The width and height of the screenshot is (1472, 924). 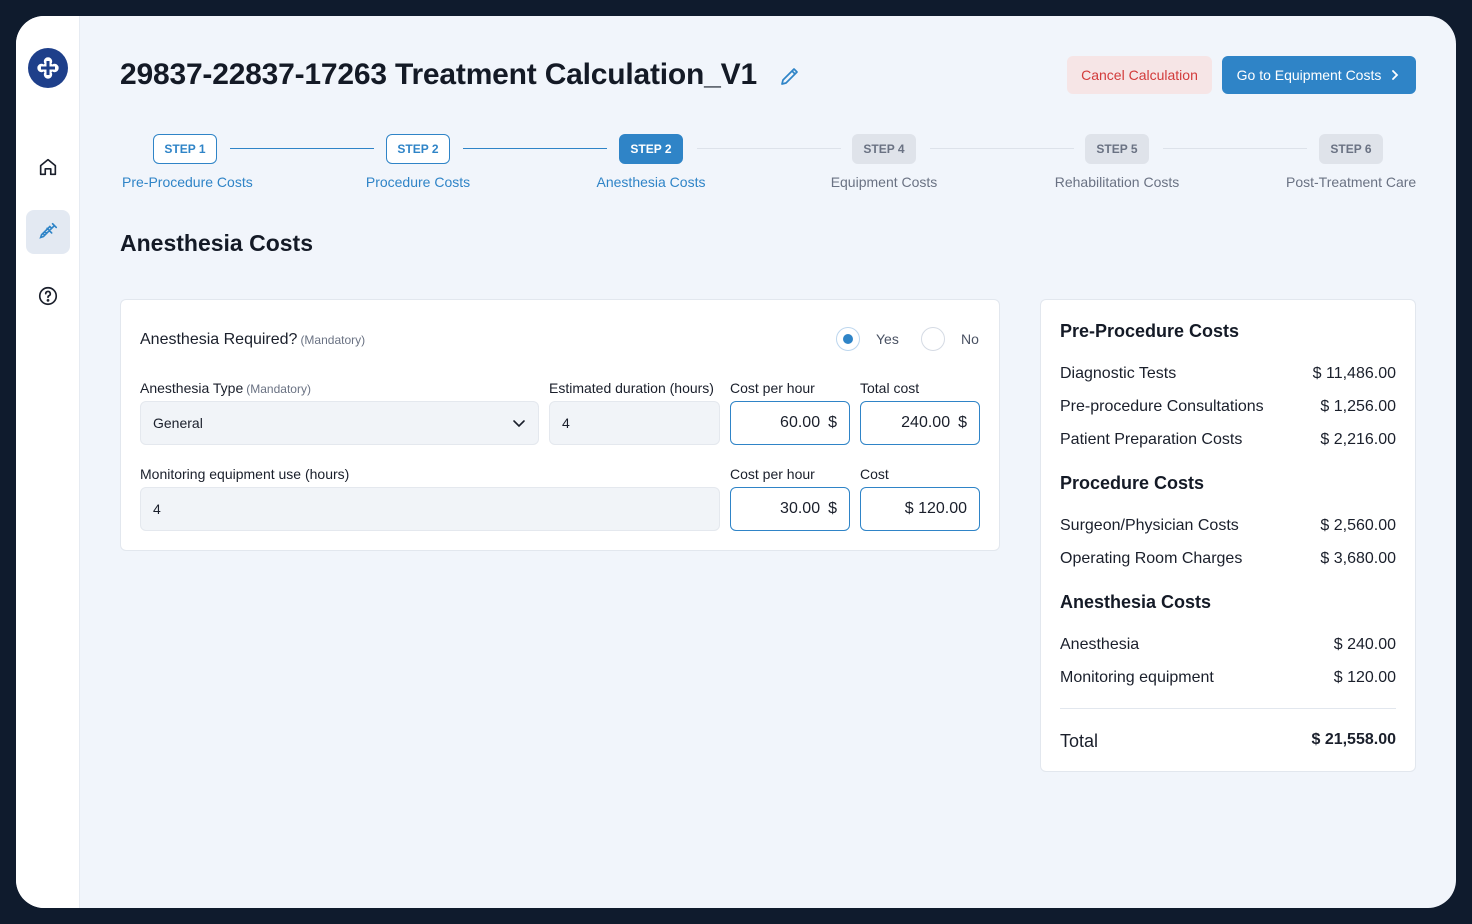 I want to click on nav-home, so click(x=48, y=167).